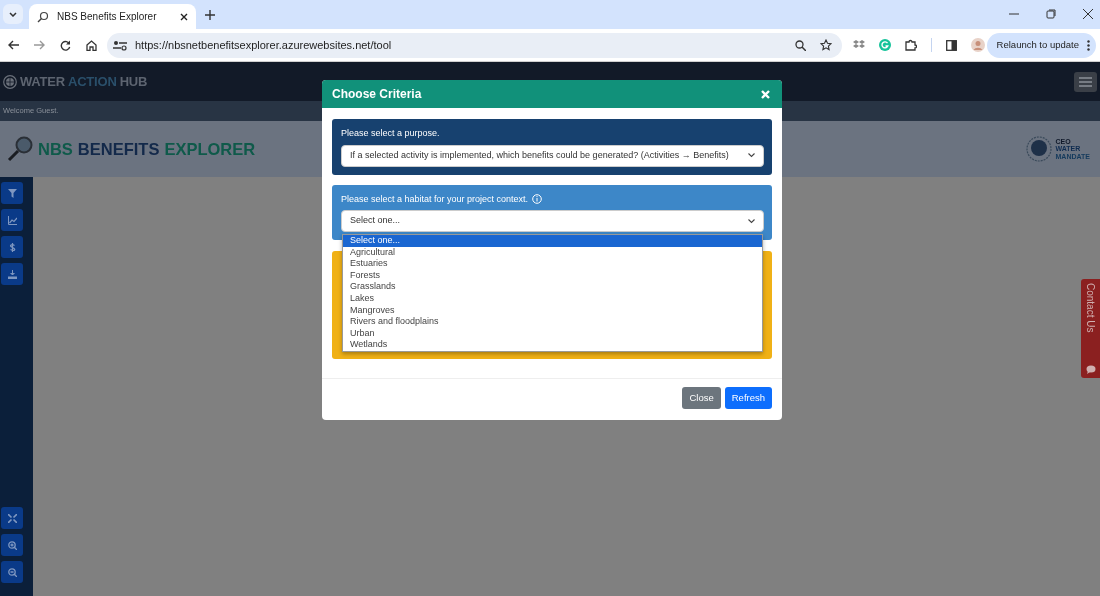 The height and width of the screenshot is (596, 1100). Describe the element at coordinates (951, 45) in the screenshot. I see `side-panel-icon` at that location.